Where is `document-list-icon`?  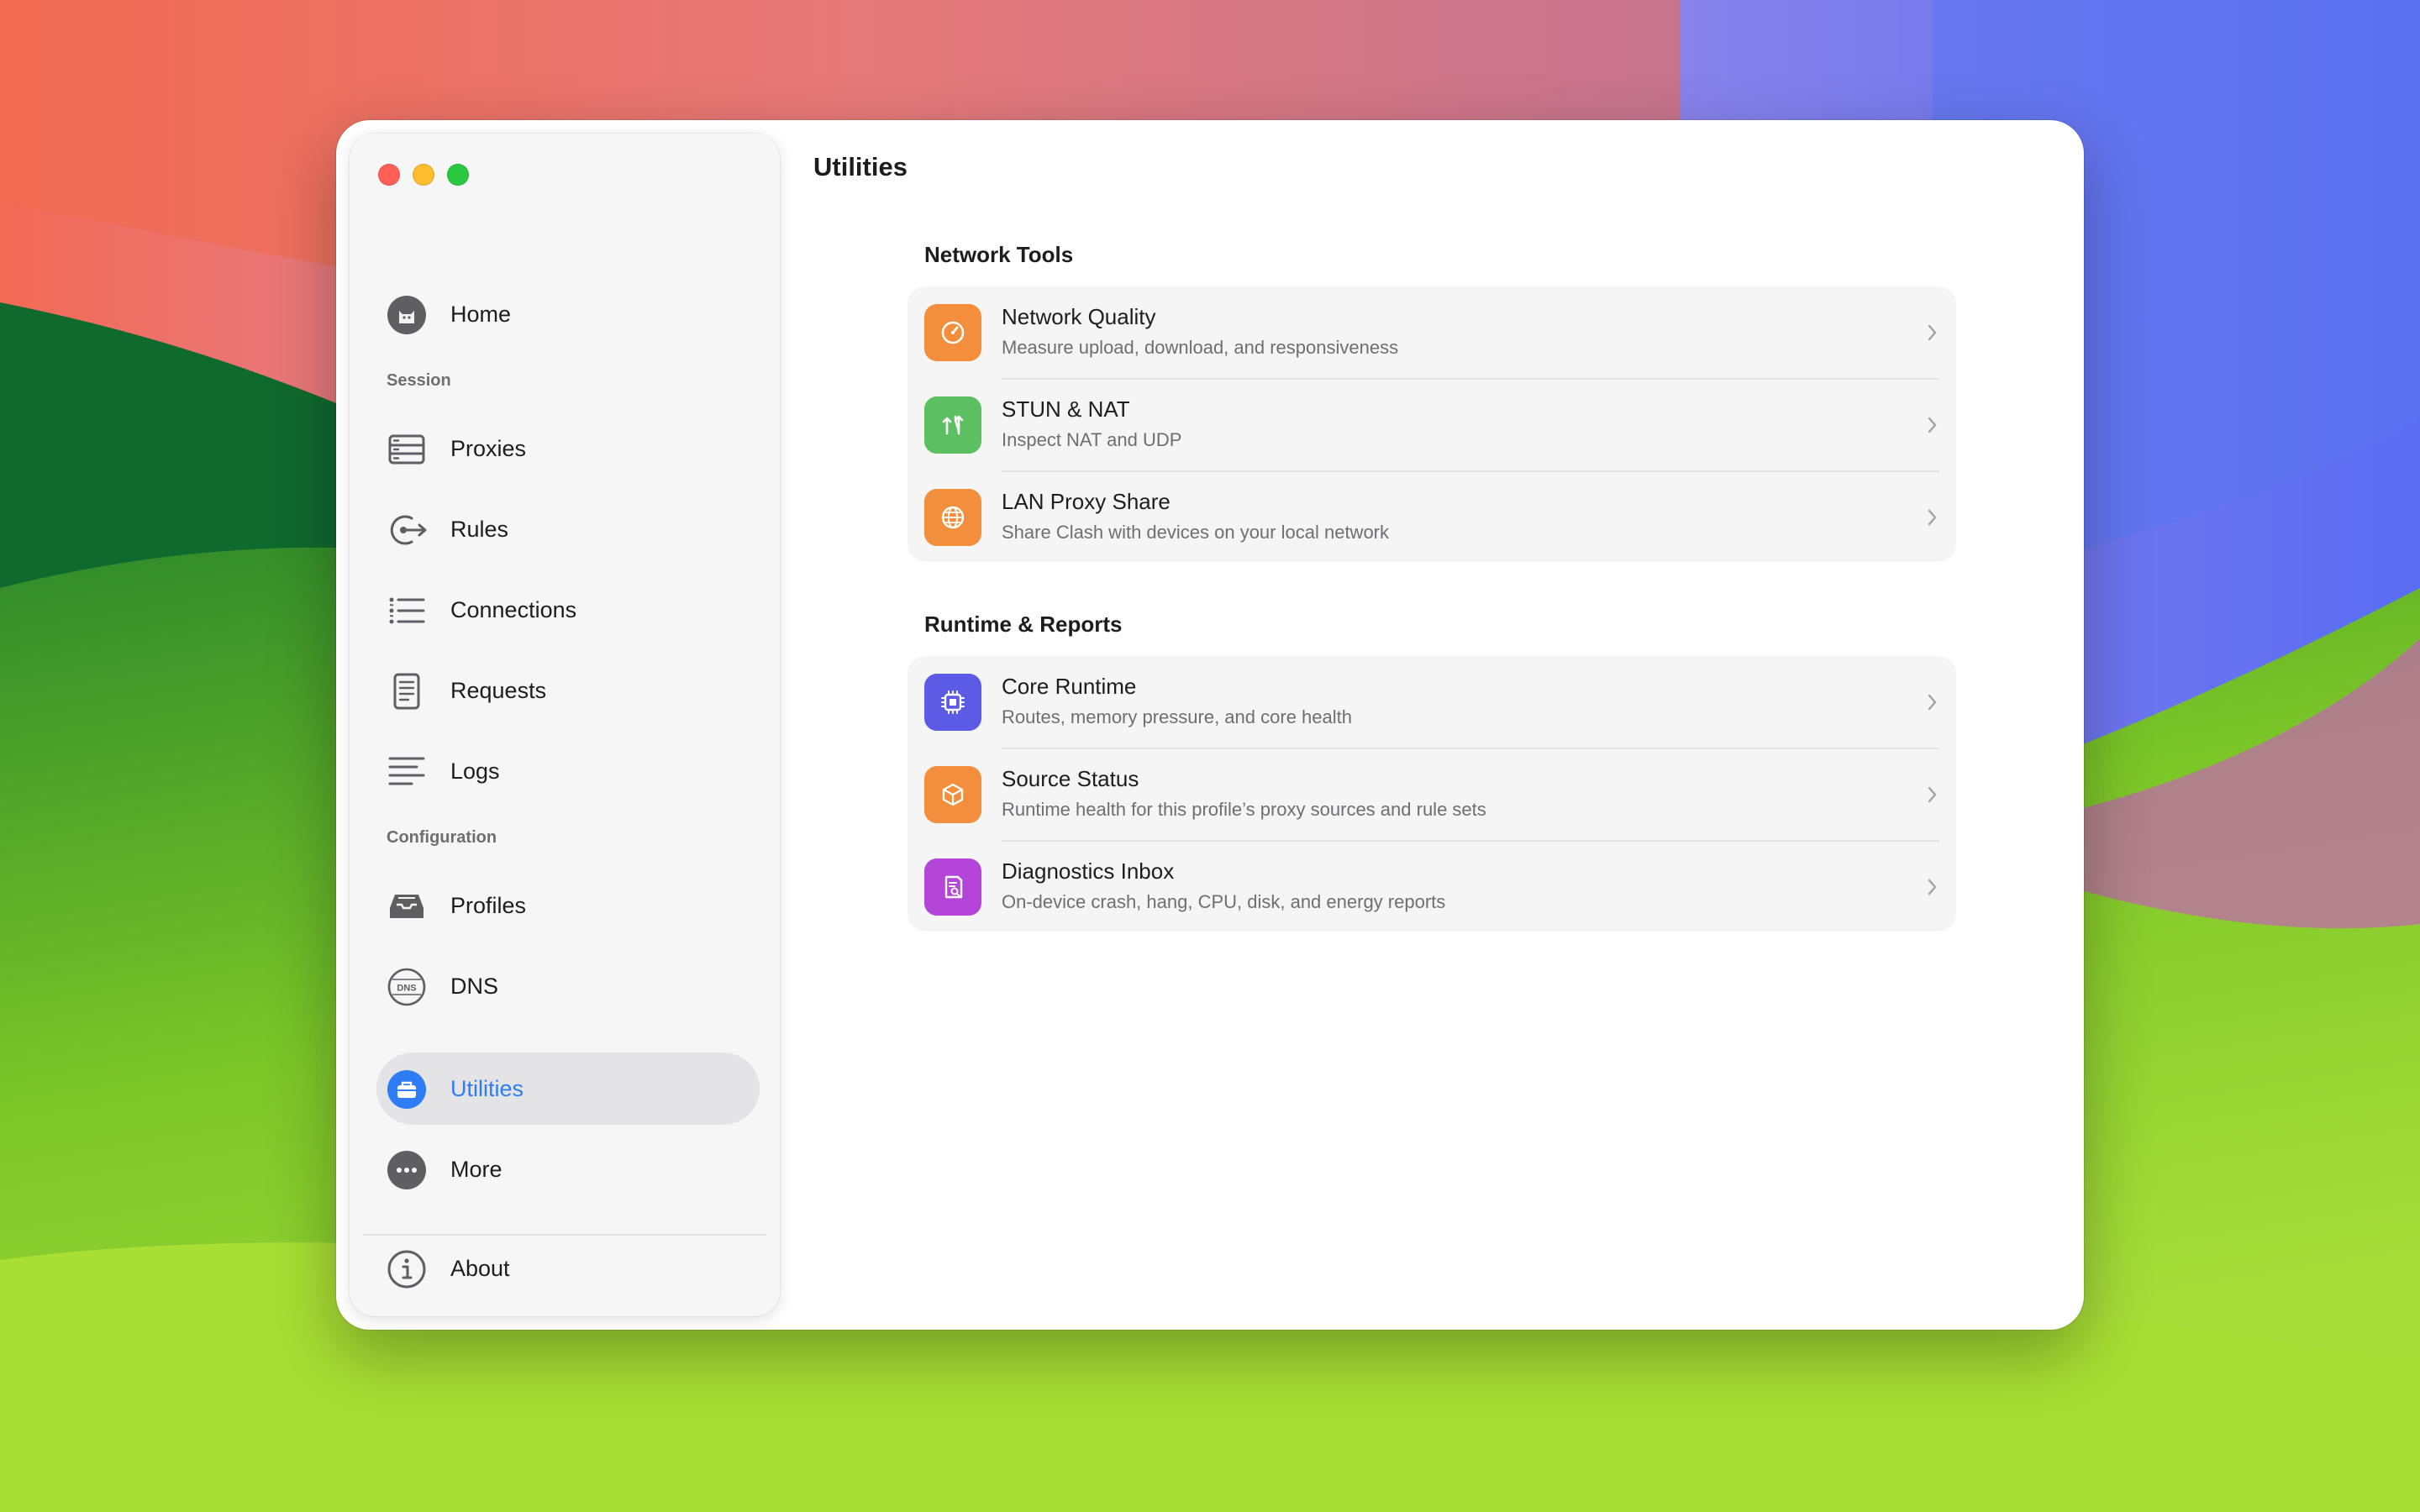 document-list-icon is located at coordinates (406, 691).